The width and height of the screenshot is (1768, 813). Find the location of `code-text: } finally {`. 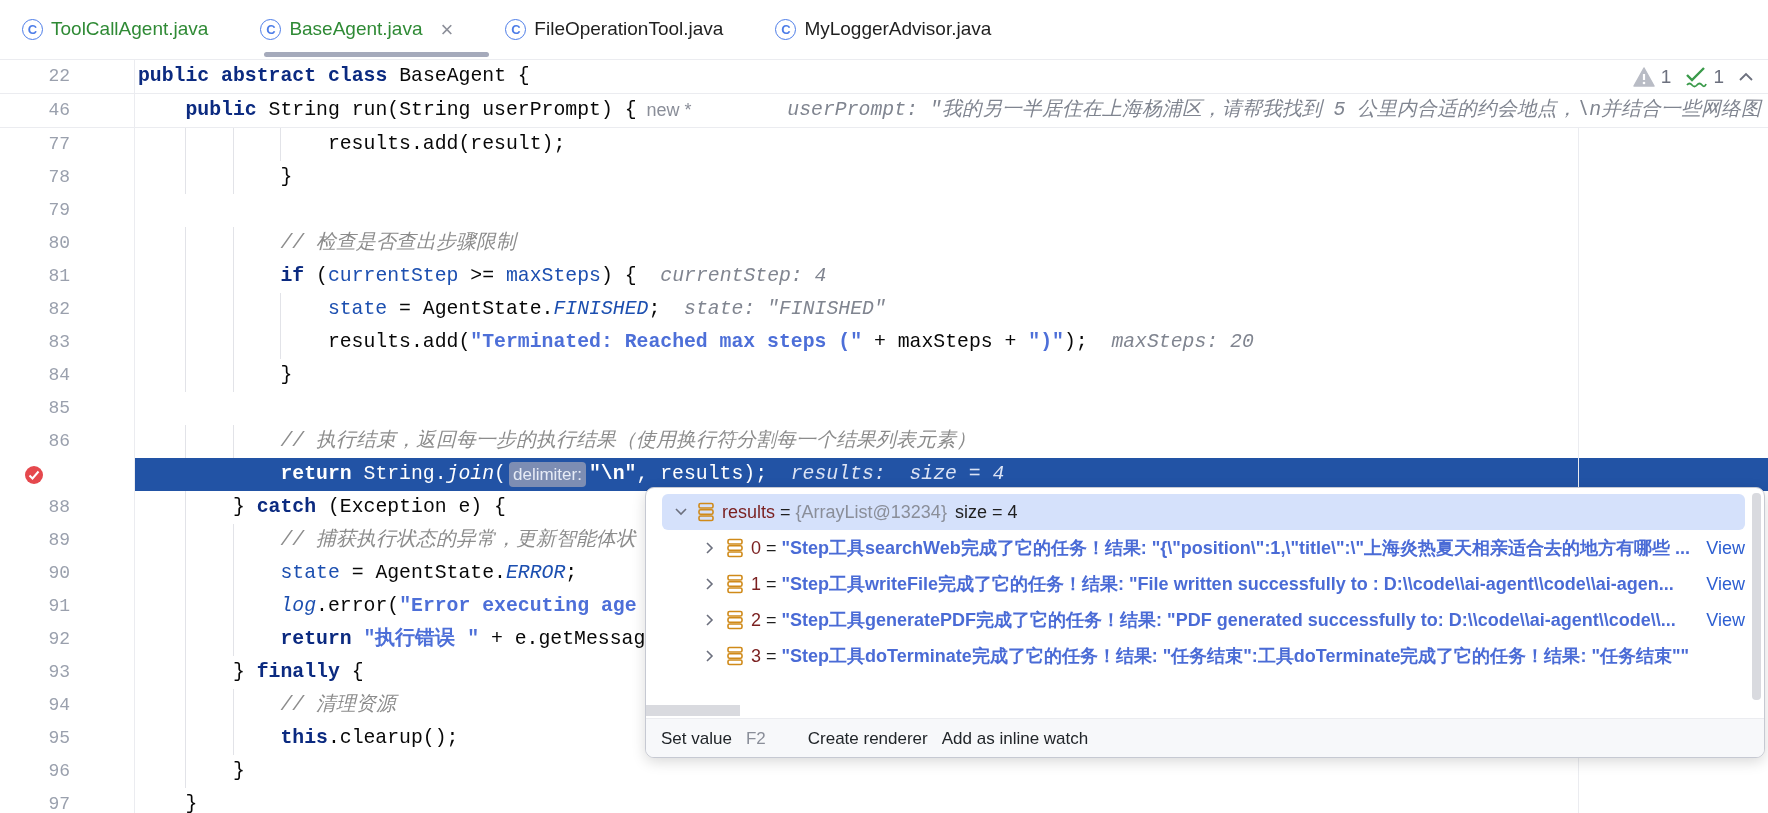

code-text: } finally { is located at coordinates (298, 672).